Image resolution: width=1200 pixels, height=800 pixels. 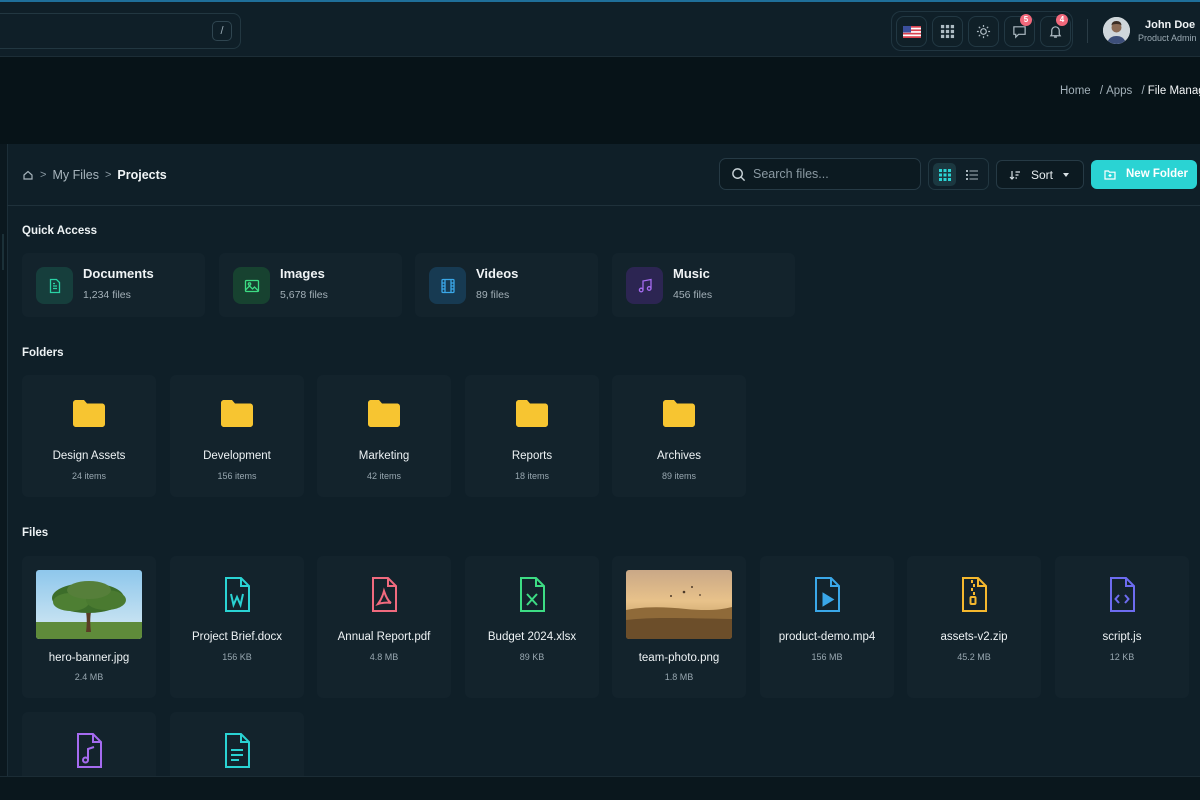 What do you see at coordinates (43, 353) in the screenshot?
I see `folders-title: Folders` at bounding box center [43, 353].